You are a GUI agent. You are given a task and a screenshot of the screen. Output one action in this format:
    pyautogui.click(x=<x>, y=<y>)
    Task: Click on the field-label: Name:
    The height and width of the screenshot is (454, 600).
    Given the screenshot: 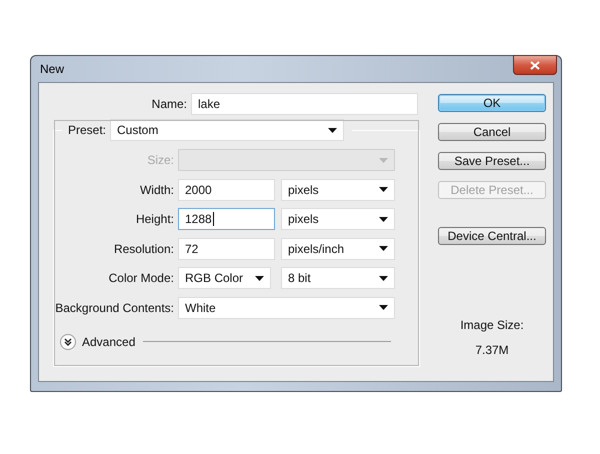 What is the action you would take?
    pyautogui.click(x=168, y=104)
    